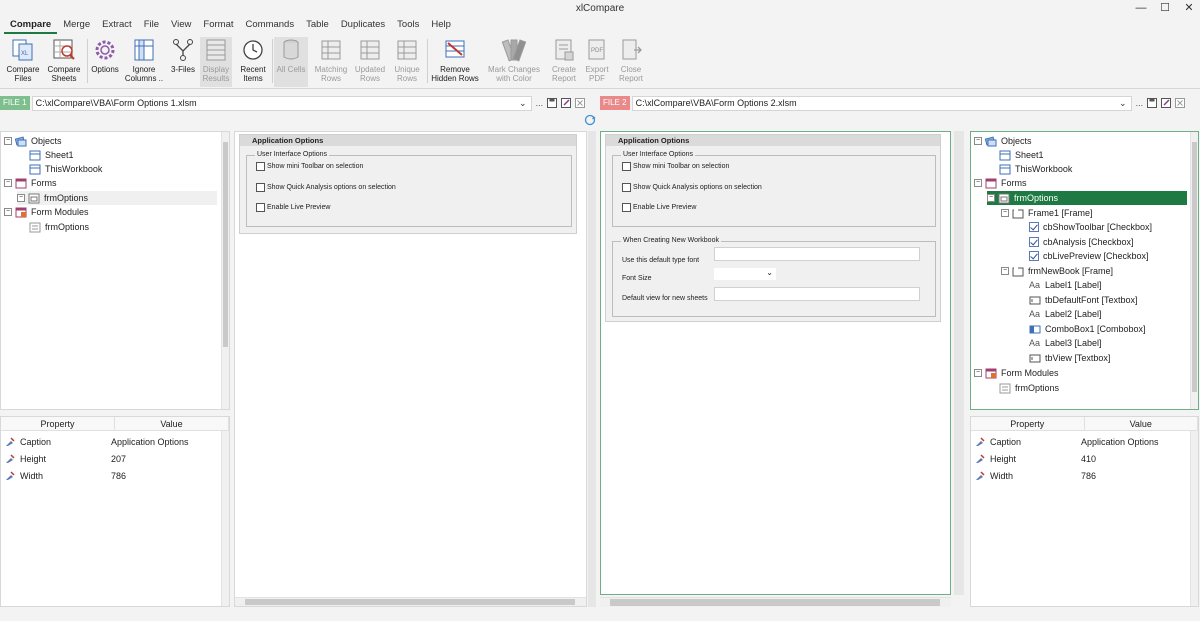  Describe the element at coordinates (1087, 329) in the screenshot. I see `tree-node-combobox1: ComboBox1 [Combobox]` at that location.